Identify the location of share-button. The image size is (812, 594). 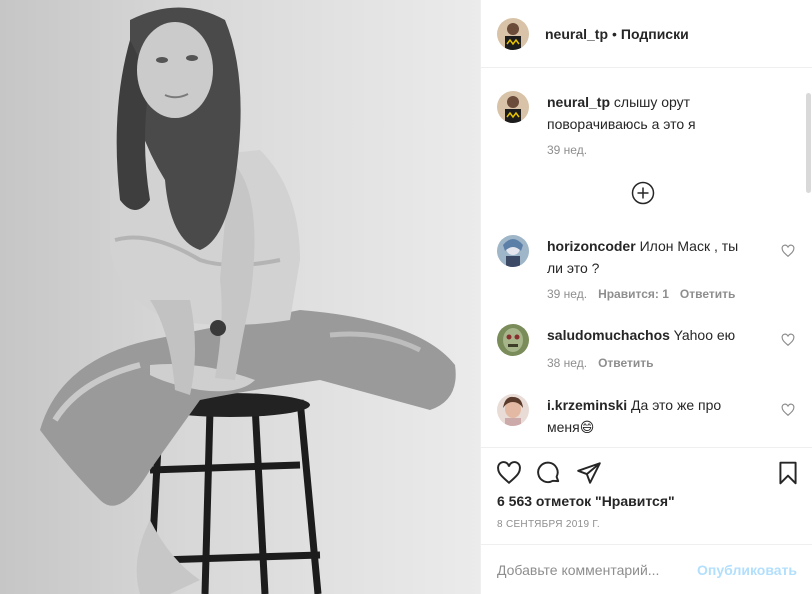
(589, 473).